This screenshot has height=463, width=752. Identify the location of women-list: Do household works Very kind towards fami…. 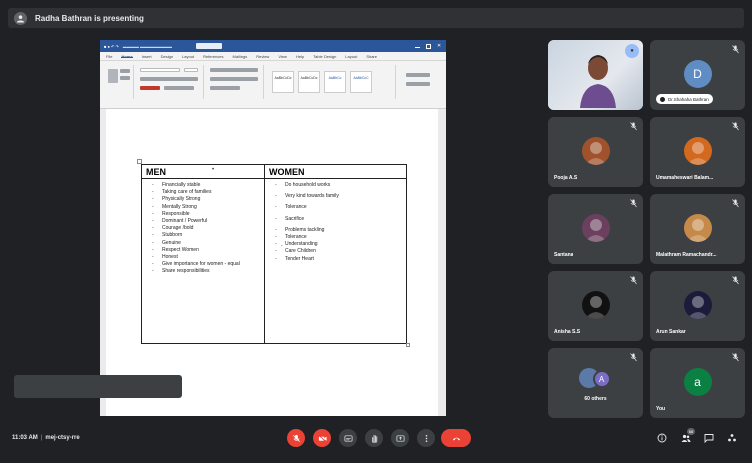
(335, 221).